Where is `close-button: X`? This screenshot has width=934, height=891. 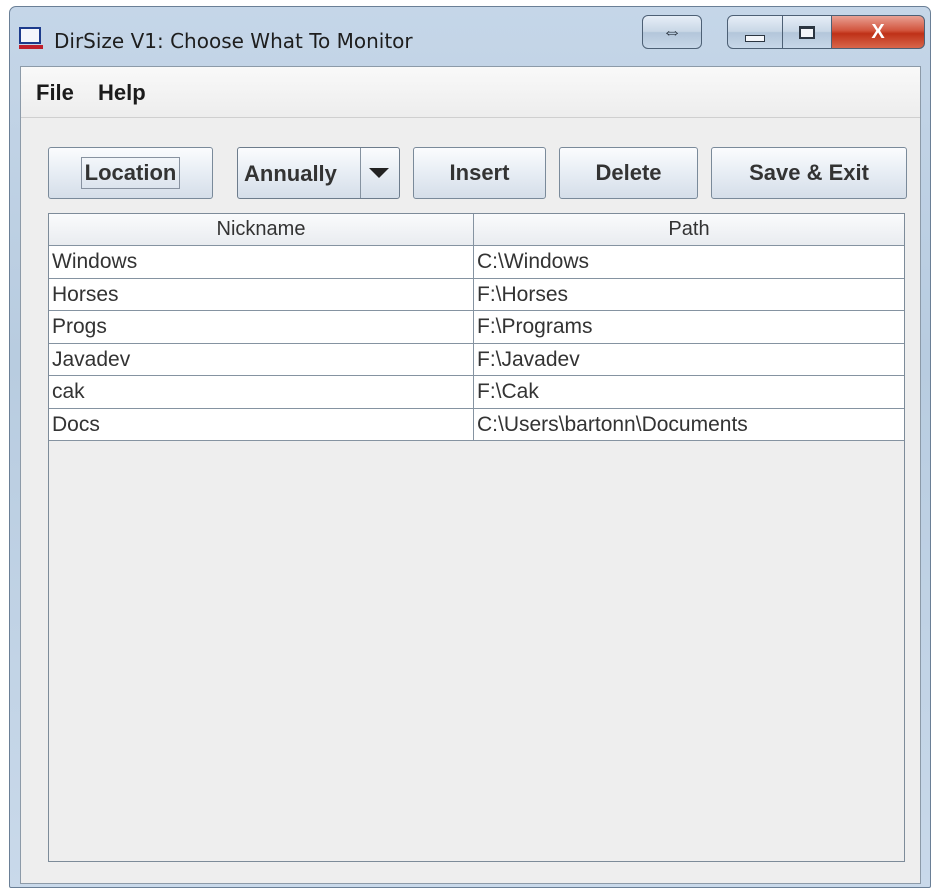
close-button: X is located at coordinates (878, 32).